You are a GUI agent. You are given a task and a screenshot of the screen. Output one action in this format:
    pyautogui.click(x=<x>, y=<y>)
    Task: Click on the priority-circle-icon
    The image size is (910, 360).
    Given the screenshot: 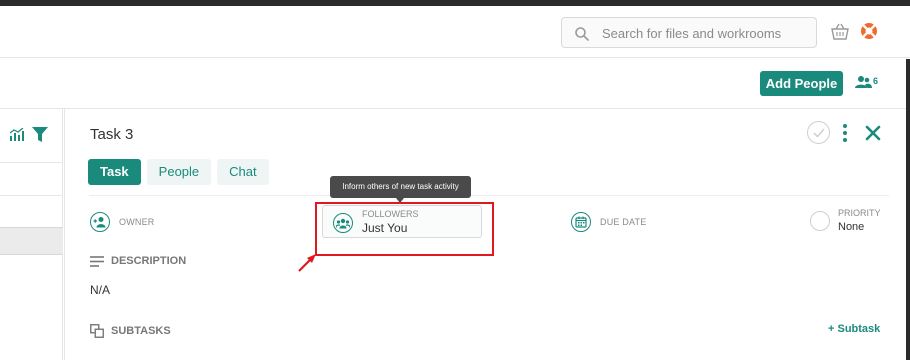 What is the action you would take?
    pyautogui.click(x=820, y=221)
    